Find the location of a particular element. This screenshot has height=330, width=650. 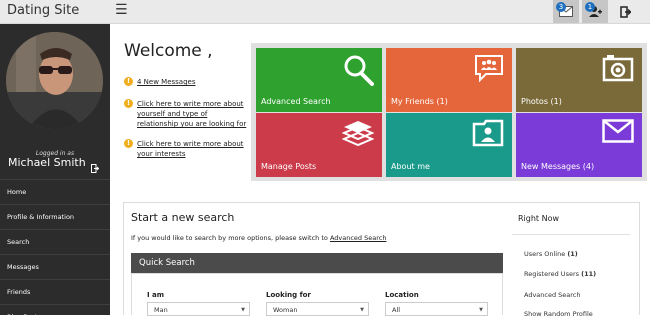

looking-for-value: Woman is located at coordinates (285, 310).